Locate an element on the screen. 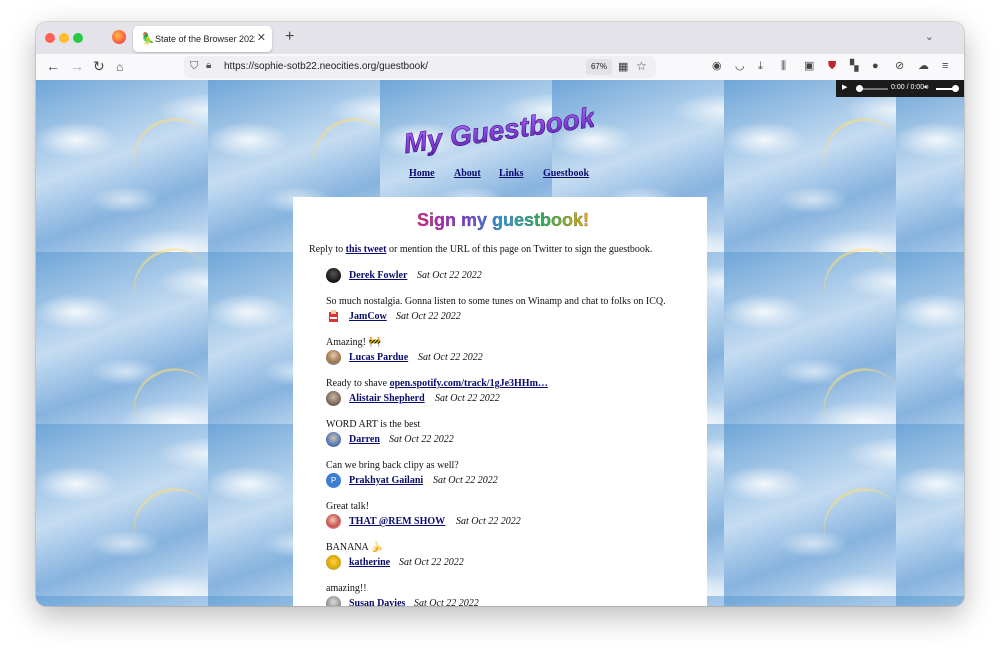  tweet-link: this tweet is located at coordinates (366, 249).